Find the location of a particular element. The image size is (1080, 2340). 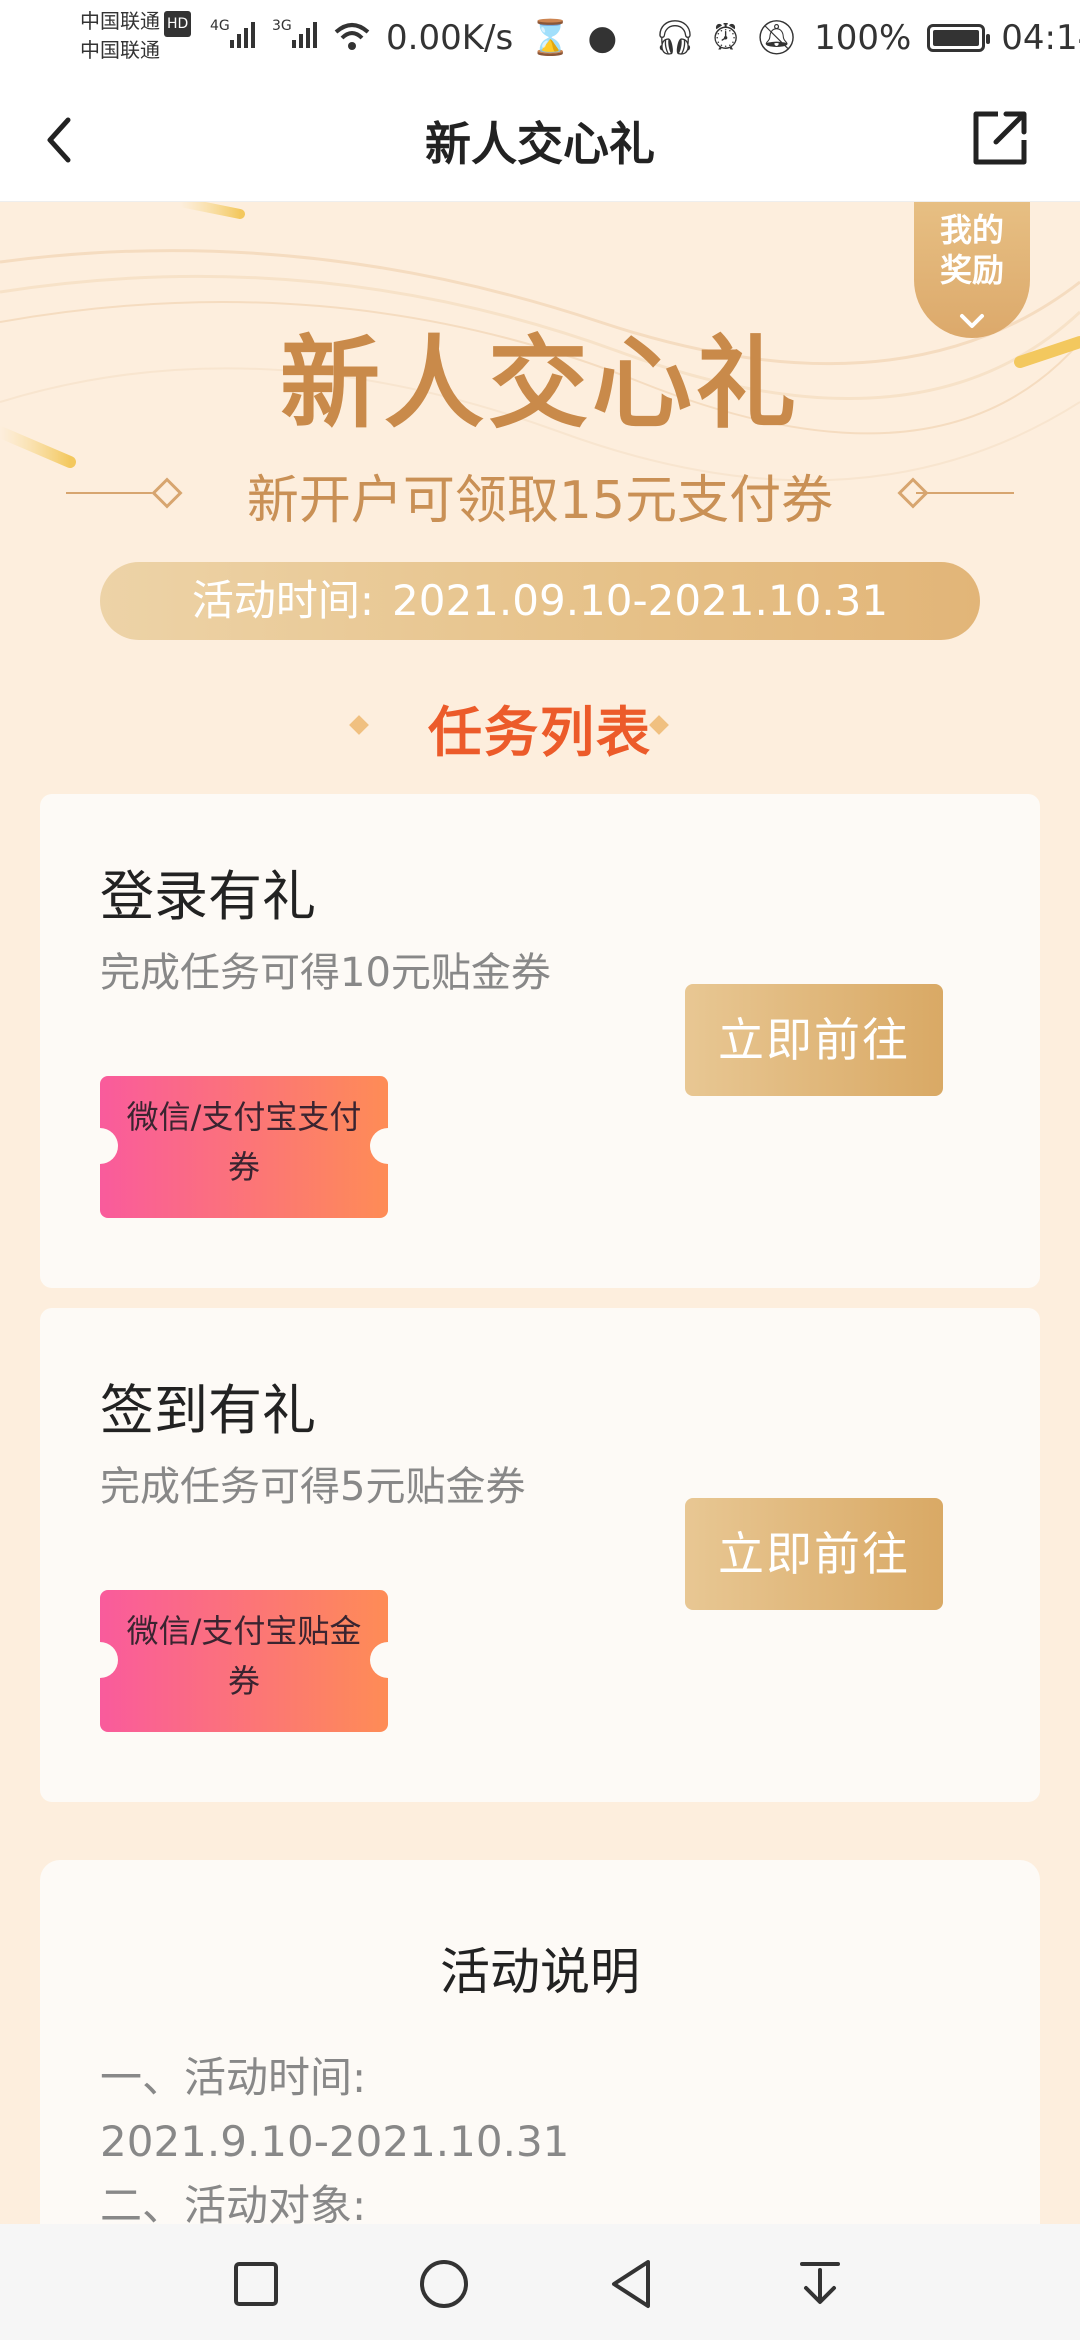

rules-line: 2021.9.10-2021.10.31 is located at coordinates (335, 2141).